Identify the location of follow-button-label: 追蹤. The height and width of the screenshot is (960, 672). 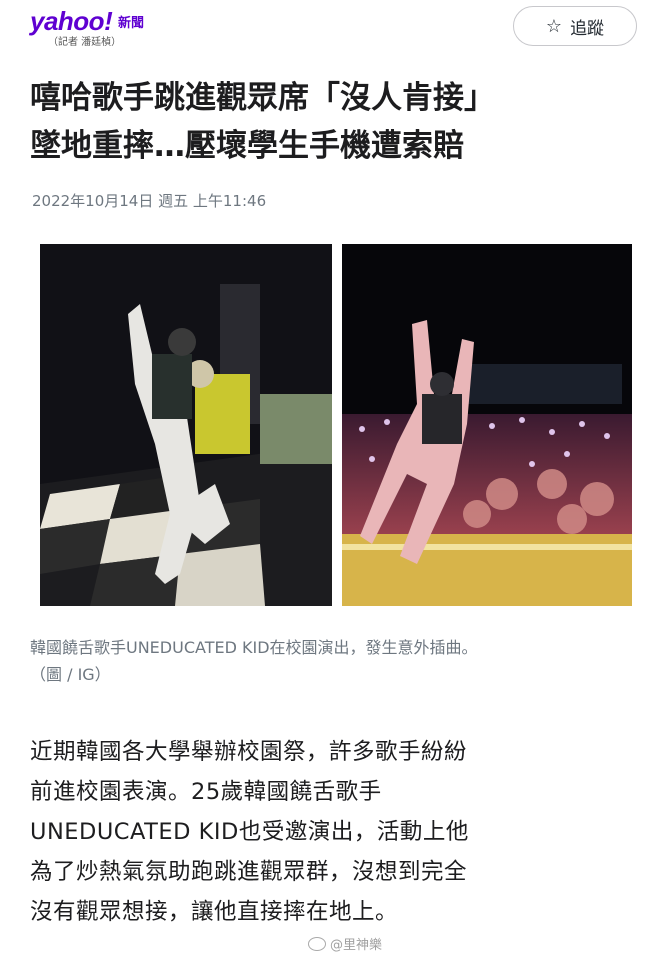
(587, 28).